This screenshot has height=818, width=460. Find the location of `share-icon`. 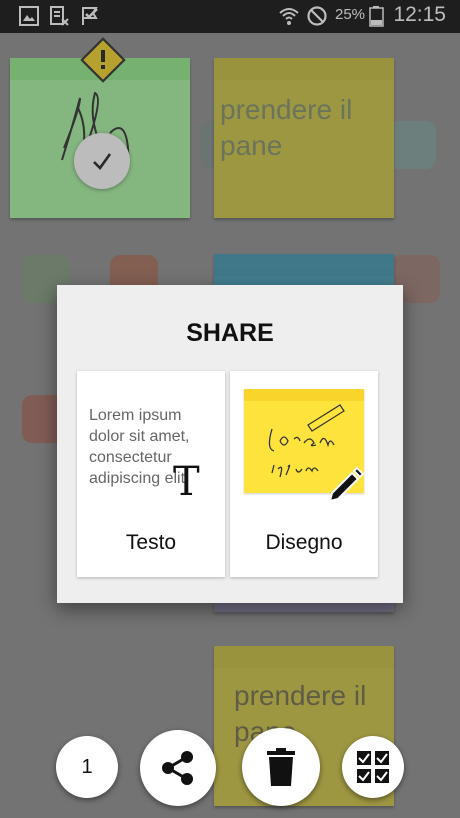

share-icon is located at coordinates (177, 768).